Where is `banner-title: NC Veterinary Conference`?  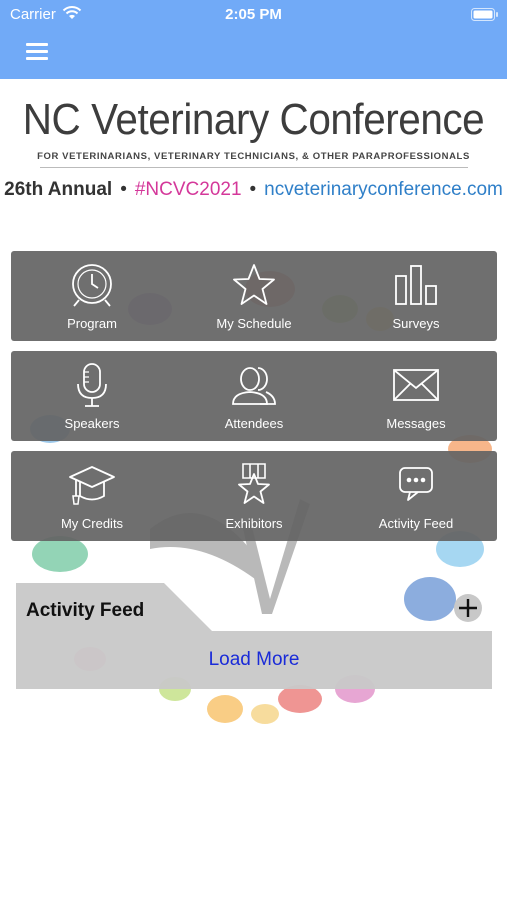
banner-title: NC Veterinary Conference is located at coordinates (253, 119).